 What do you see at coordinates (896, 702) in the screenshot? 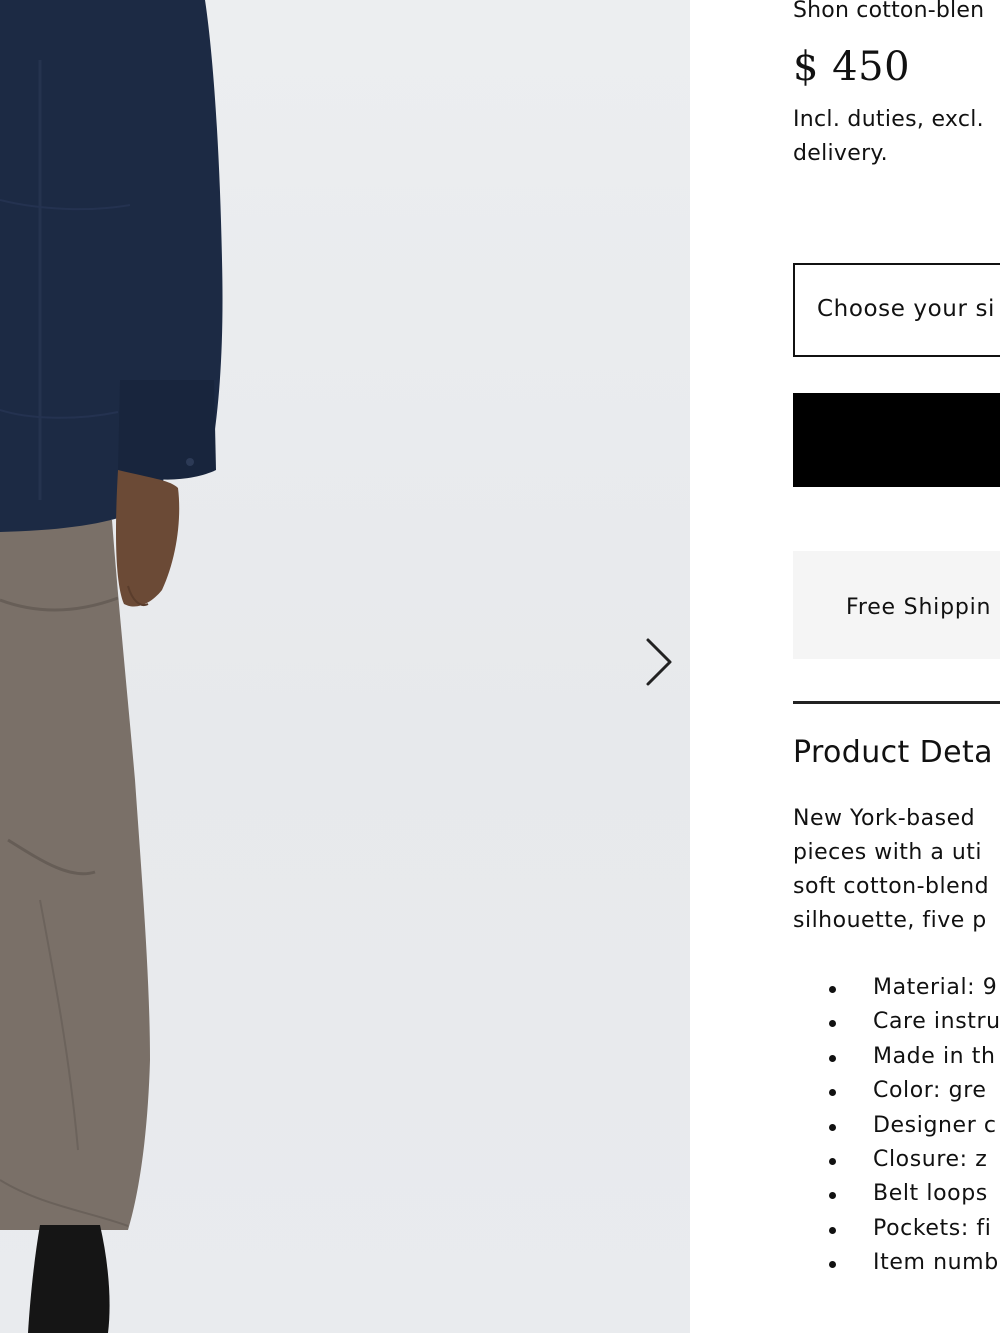
I see `section-divider` at bounding box center [896, 702].